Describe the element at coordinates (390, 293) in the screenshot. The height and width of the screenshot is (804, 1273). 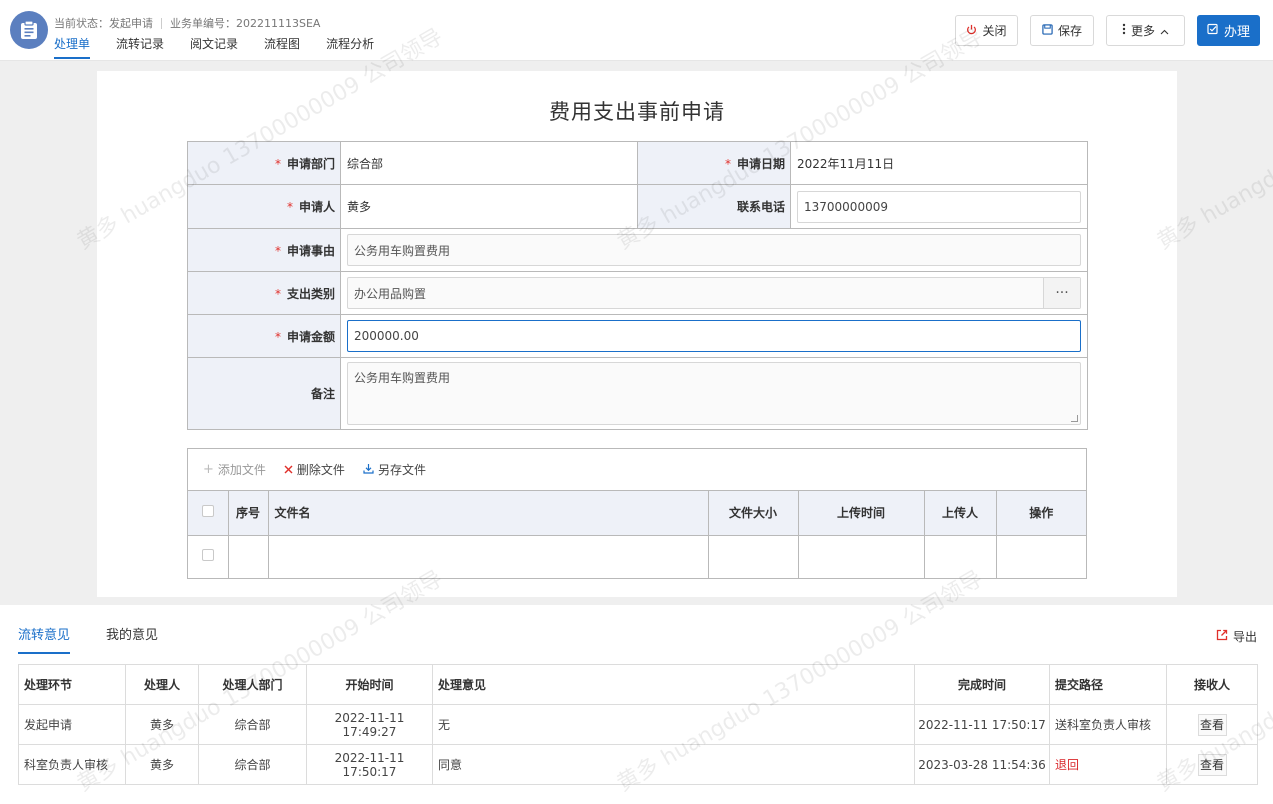
I see `category-value: 办公用品购置` at that location.